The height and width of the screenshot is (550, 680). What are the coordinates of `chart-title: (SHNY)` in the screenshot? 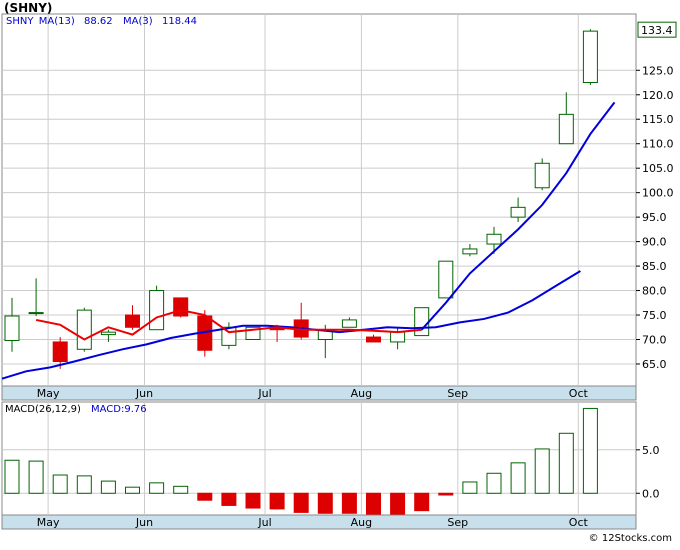 It's located at (28, 8).